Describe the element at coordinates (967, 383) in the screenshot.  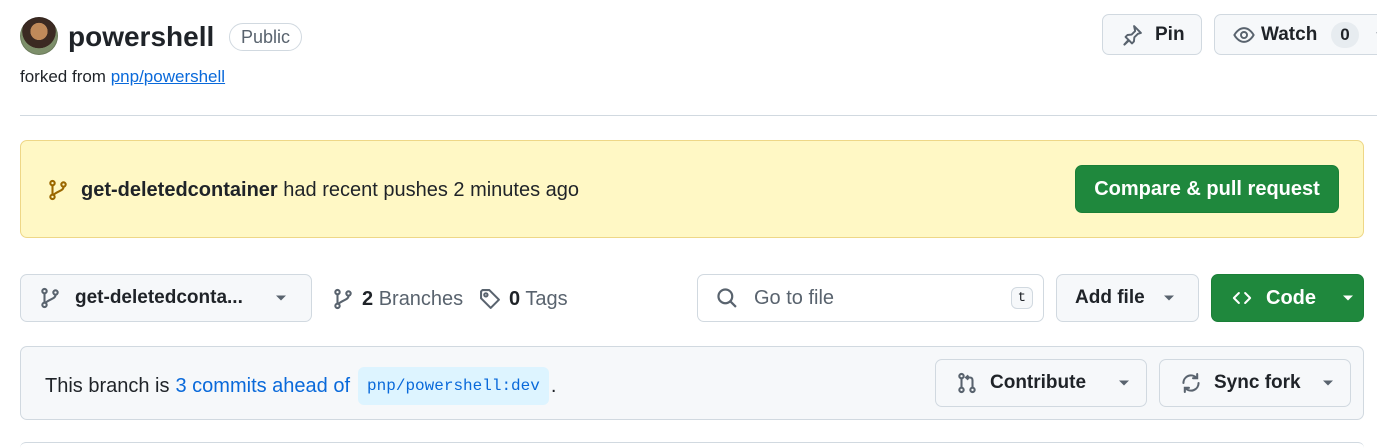
I see `pull-request-icon` at that location.